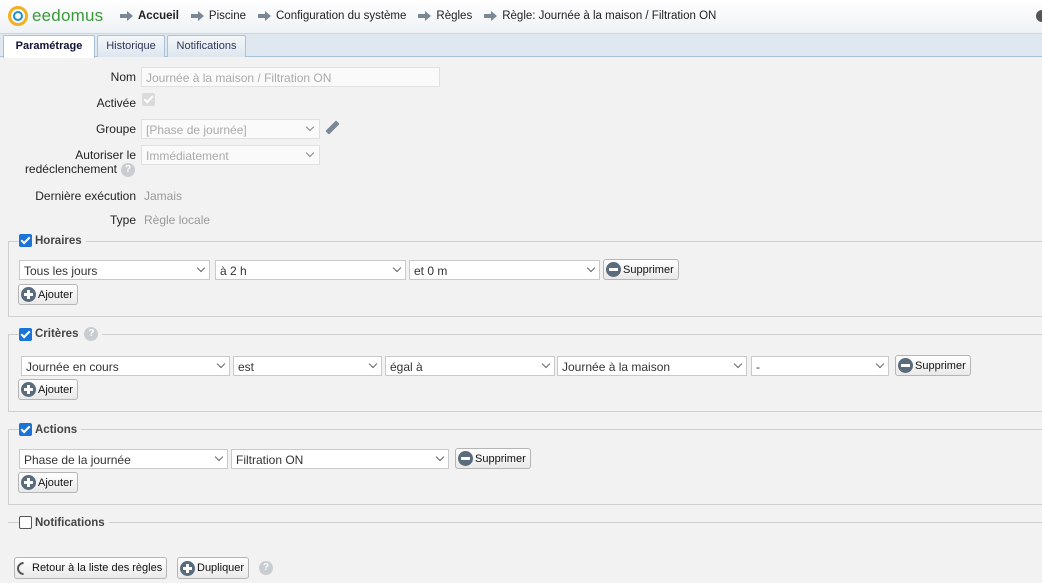 This screenshot has width=1042, height=583. I want to click on groupe-select: [Phase de journée], so click(230, 129).